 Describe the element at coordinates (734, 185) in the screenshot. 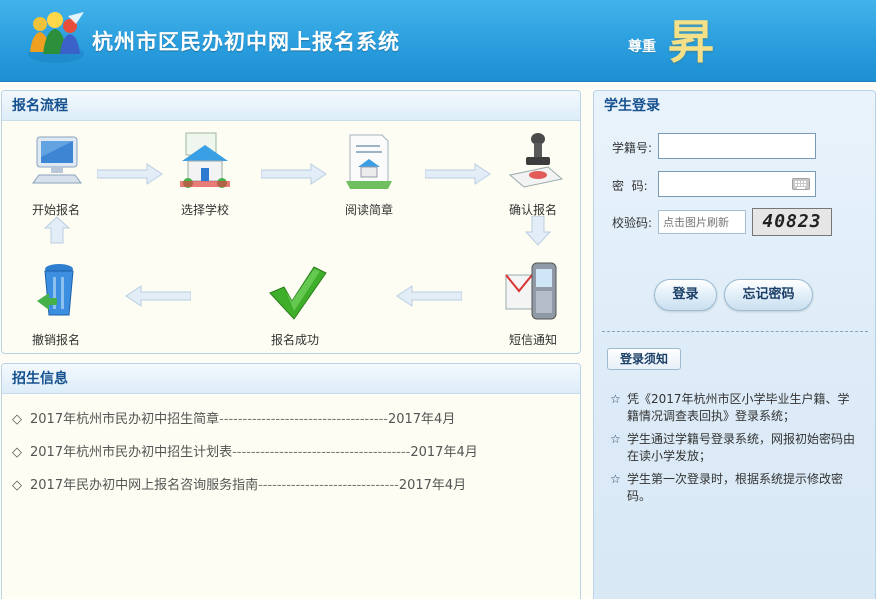

I see `password-row: 密 码:` at that location.